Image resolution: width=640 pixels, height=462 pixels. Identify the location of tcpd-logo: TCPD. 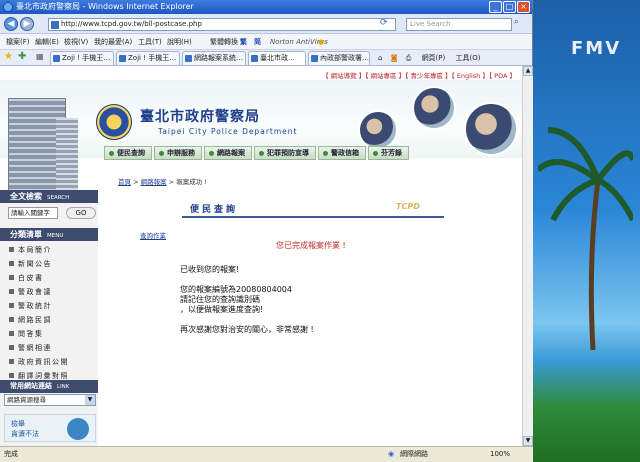
(408, 206).